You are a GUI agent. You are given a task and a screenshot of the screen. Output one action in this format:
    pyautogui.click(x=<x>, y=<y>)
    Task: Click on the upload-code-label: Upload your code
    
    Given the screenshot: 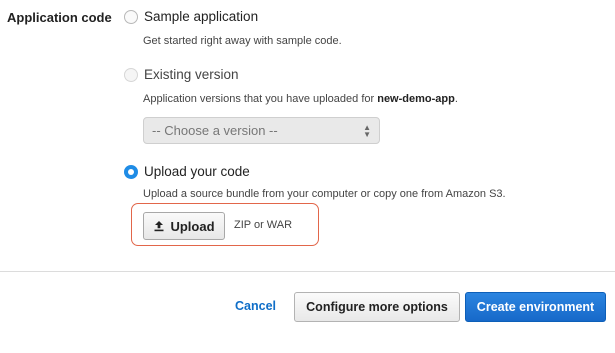 What is the action you would take?
    pyautogui.click(x=197, y=171)
    